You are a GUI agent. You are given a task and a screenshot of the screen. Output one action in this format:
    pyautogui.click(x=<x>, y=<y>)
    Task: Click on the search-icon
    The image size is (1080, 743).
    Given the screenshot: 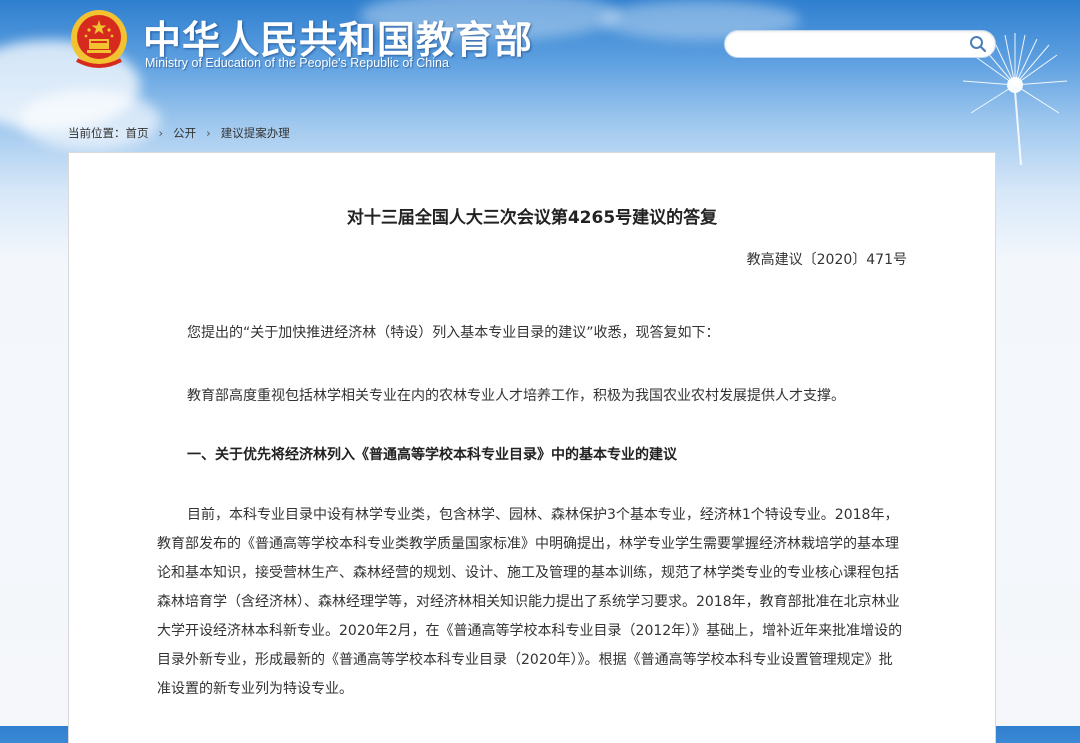 What is the action you would take?
    pyautogui.click(x=978, y=44)
    